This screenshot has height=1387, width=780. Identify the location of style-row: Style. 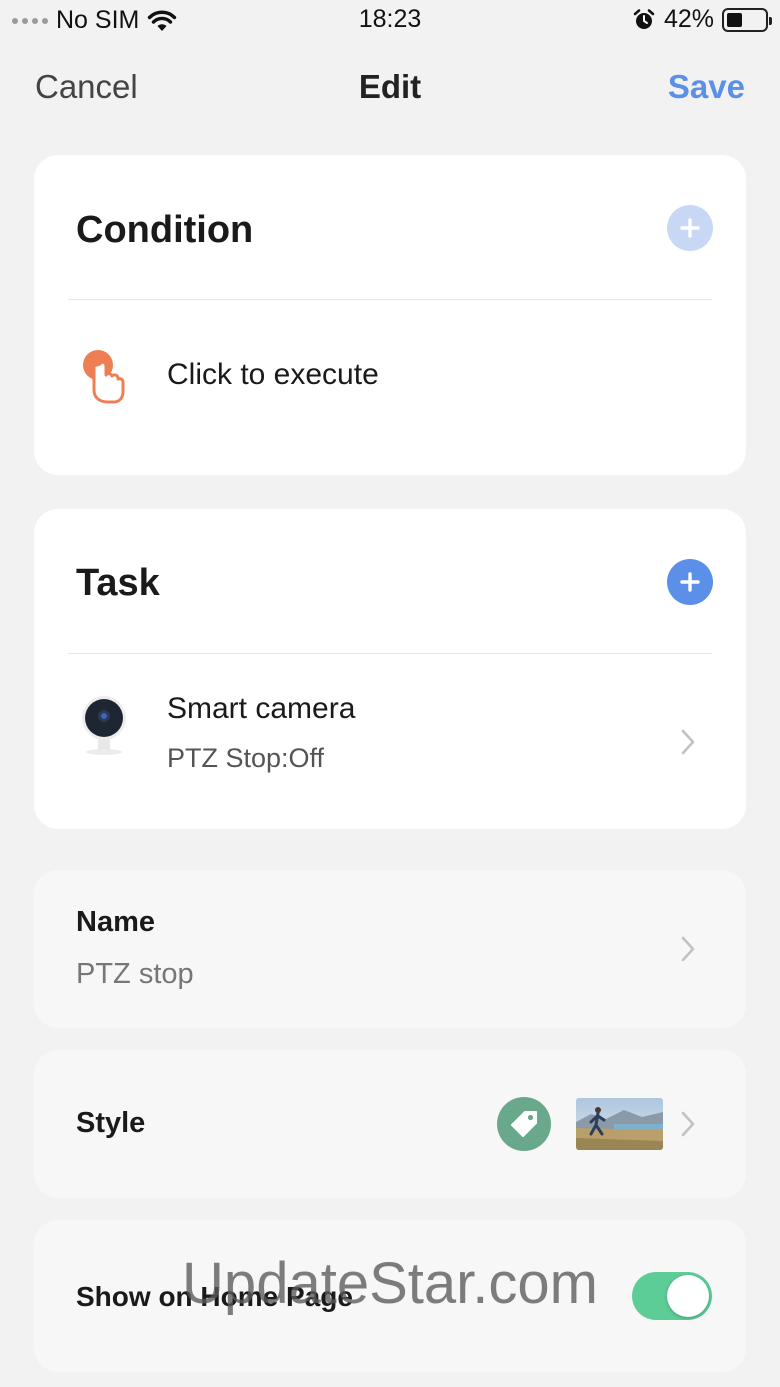
(390, 1124).